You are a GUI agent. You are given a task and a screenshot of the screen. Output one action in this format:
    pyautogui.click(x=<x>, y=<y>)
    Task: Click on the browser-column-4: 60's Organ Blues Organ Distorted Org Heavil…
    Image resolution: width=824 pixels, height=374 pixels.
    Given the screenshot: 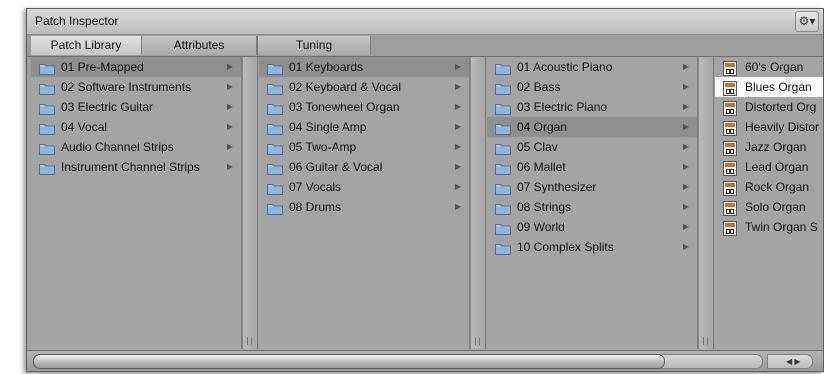 What is the action you would take?
    pyautogui.click(x=769, y=203)
    